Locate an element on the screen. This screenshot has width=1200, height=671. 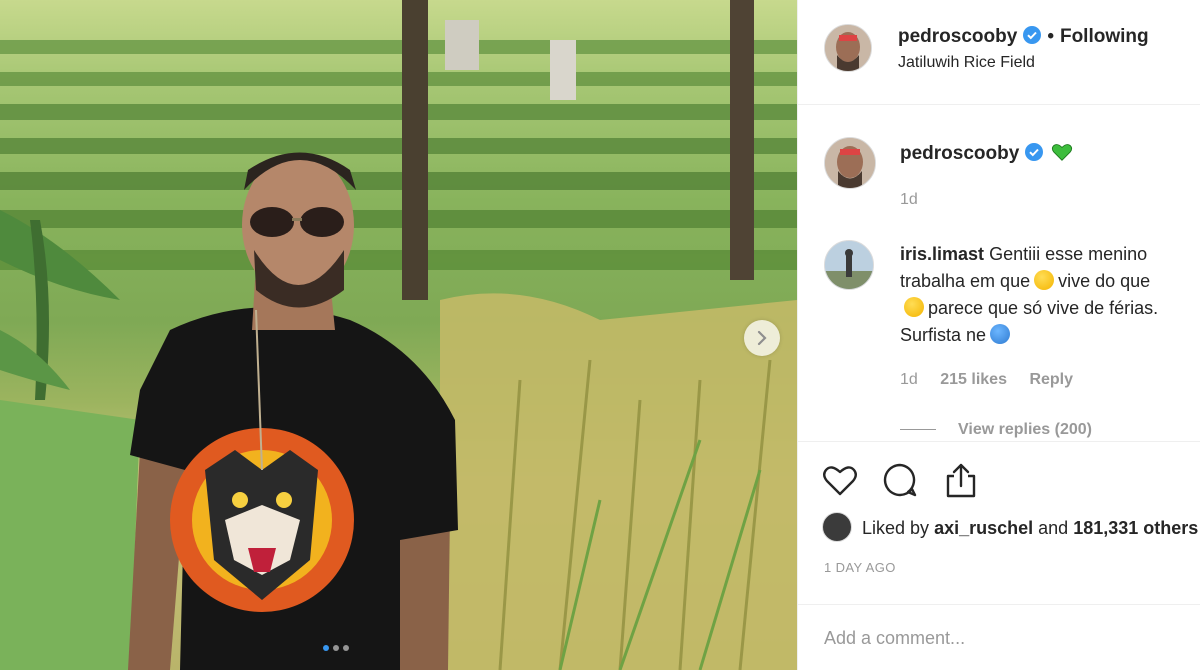
share-icon is located at coordinates (961, 480).